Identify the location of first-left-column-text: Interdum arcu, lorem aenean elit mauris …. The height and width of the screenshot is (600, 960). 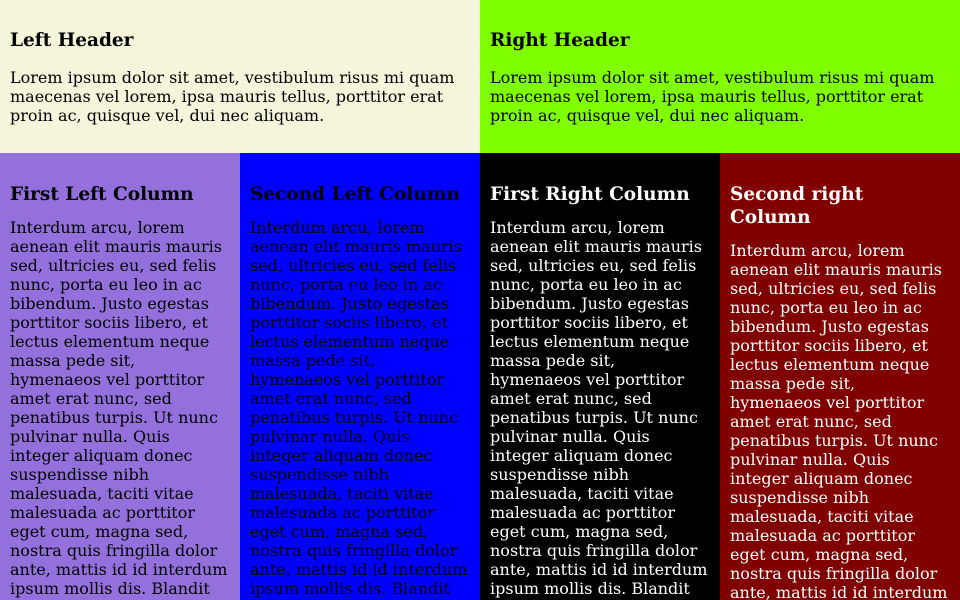
(119, 408).